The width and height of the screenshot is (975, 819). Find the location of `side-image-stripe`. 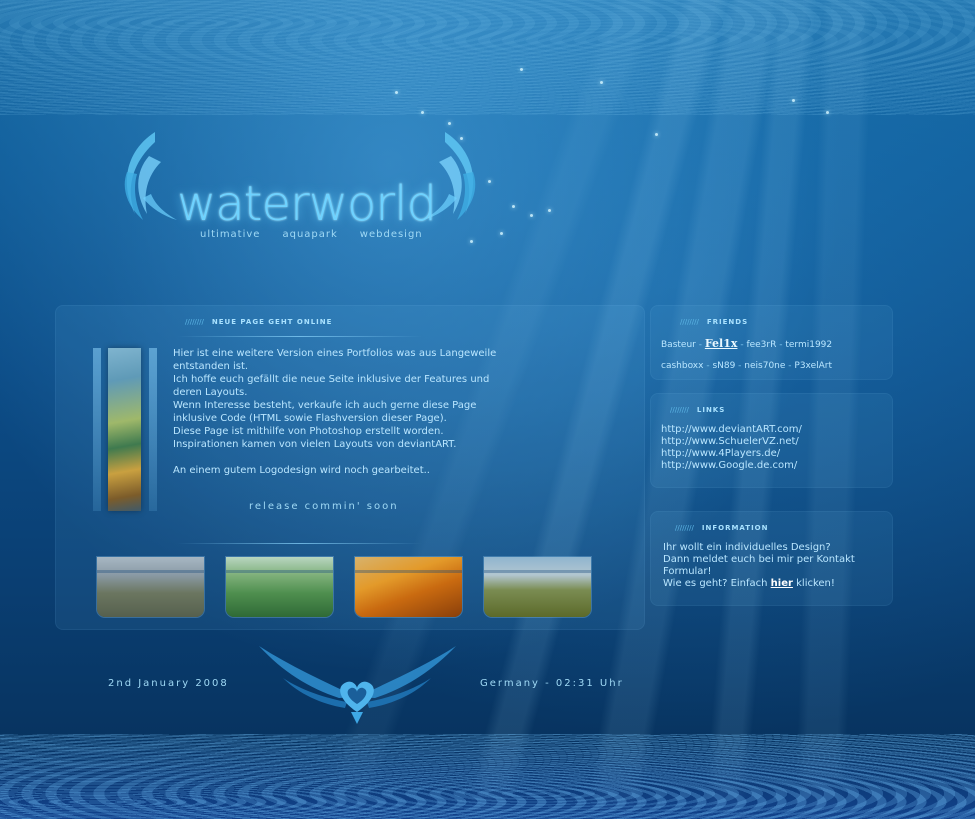

side-image-stripe is located at coordinates (125, 429).